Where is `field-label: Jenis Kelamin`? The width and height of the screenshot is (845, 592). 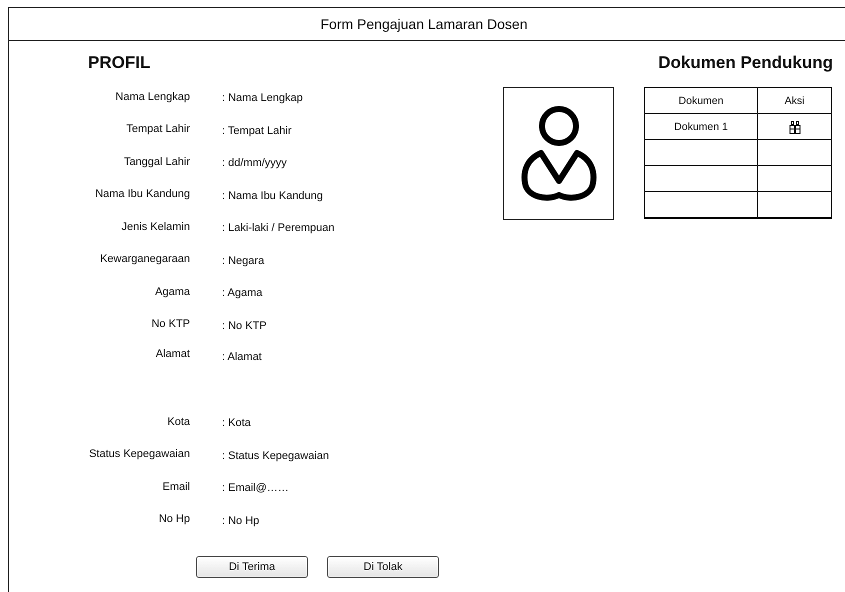 field-label: Jenis Kelamin is located at coordinates (155, 226).